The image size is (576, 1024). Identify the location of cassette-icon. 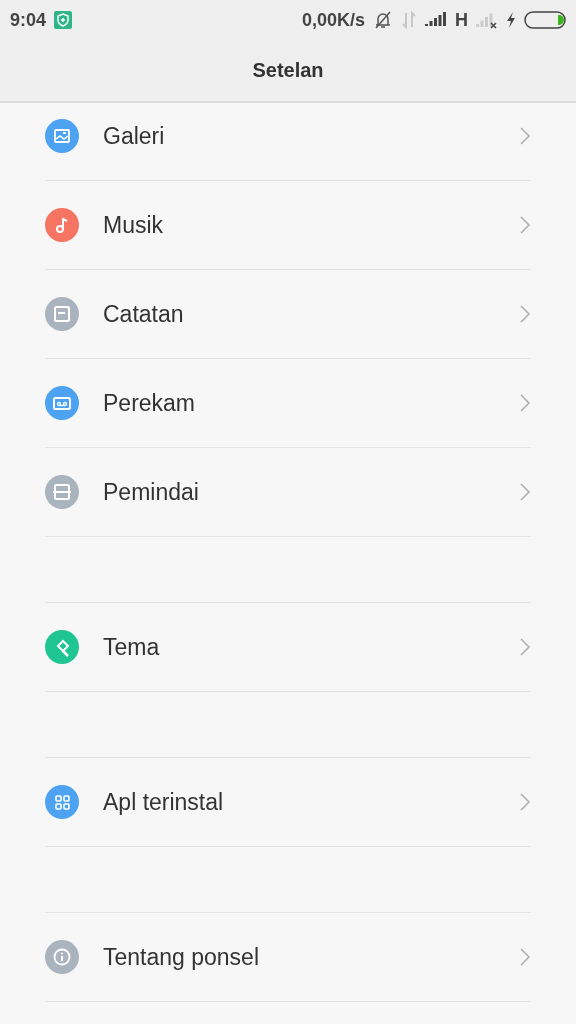
(62, 403).